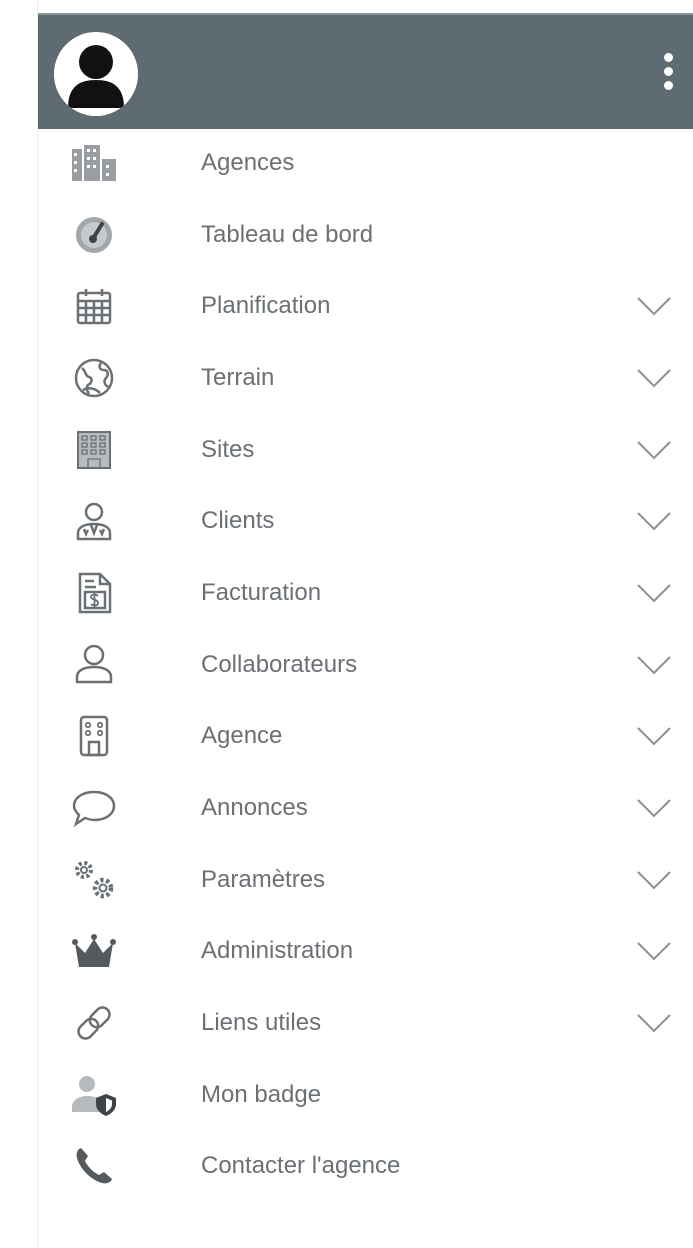  Describe the element at coordinates (18, 624) in the screenshot. I see `page-left-margin` at that location.